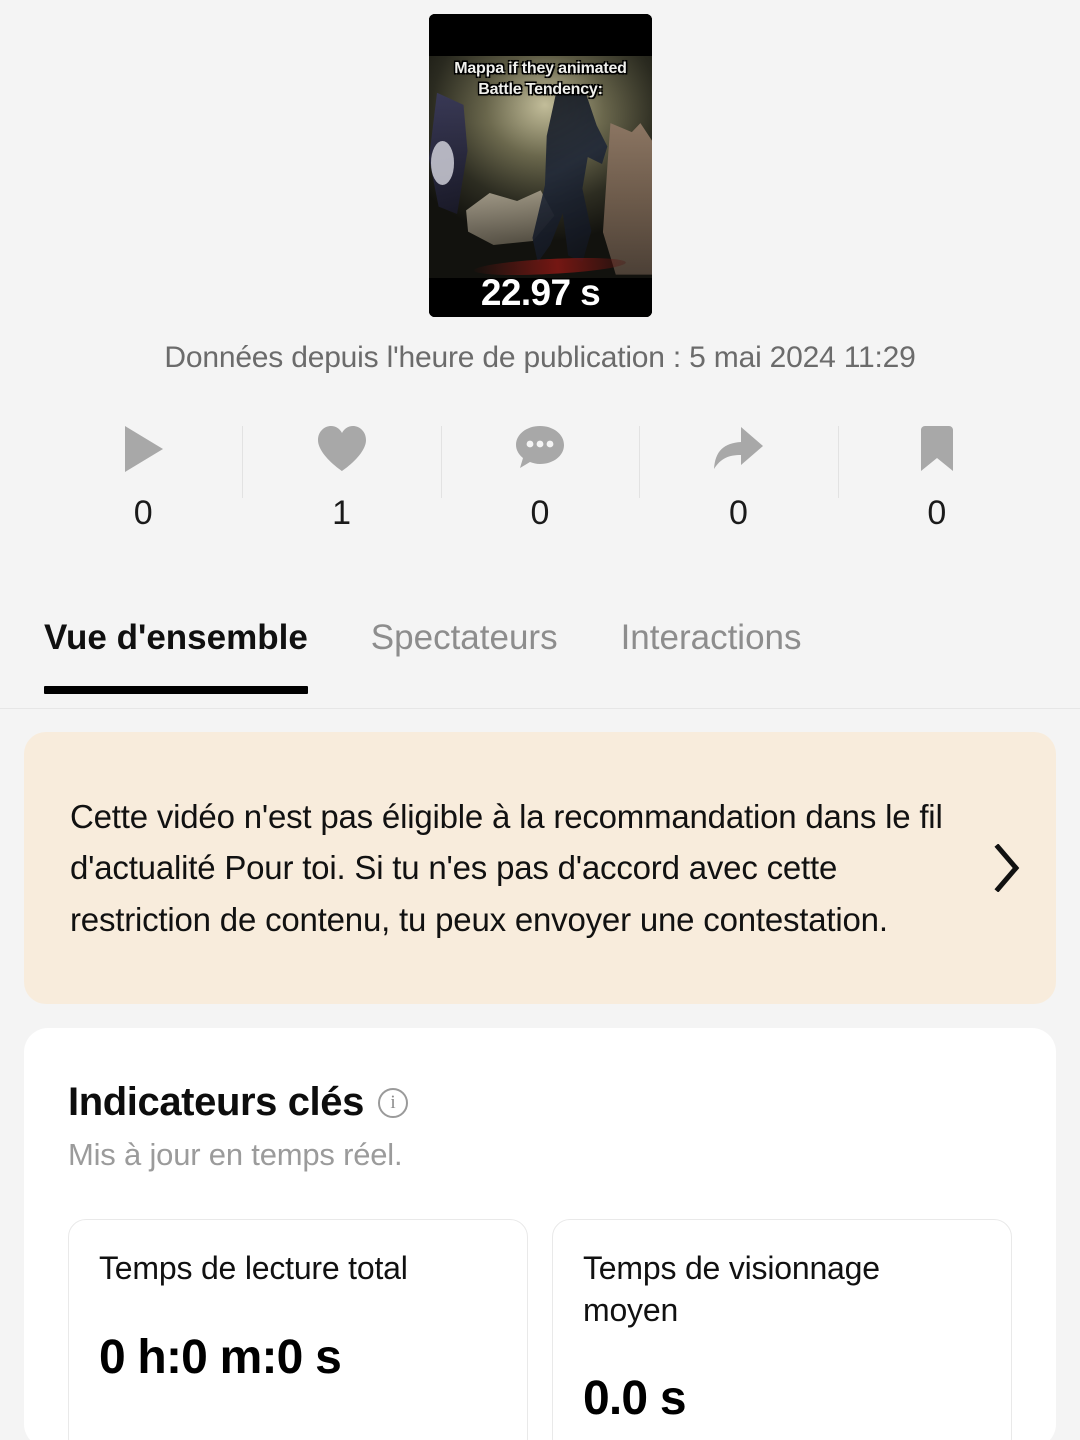 The height and width of the screenshot is (1440, 1080). Describe the element at coordinates (540, 449) in the screenshot. I see `comment-icon` at that location.